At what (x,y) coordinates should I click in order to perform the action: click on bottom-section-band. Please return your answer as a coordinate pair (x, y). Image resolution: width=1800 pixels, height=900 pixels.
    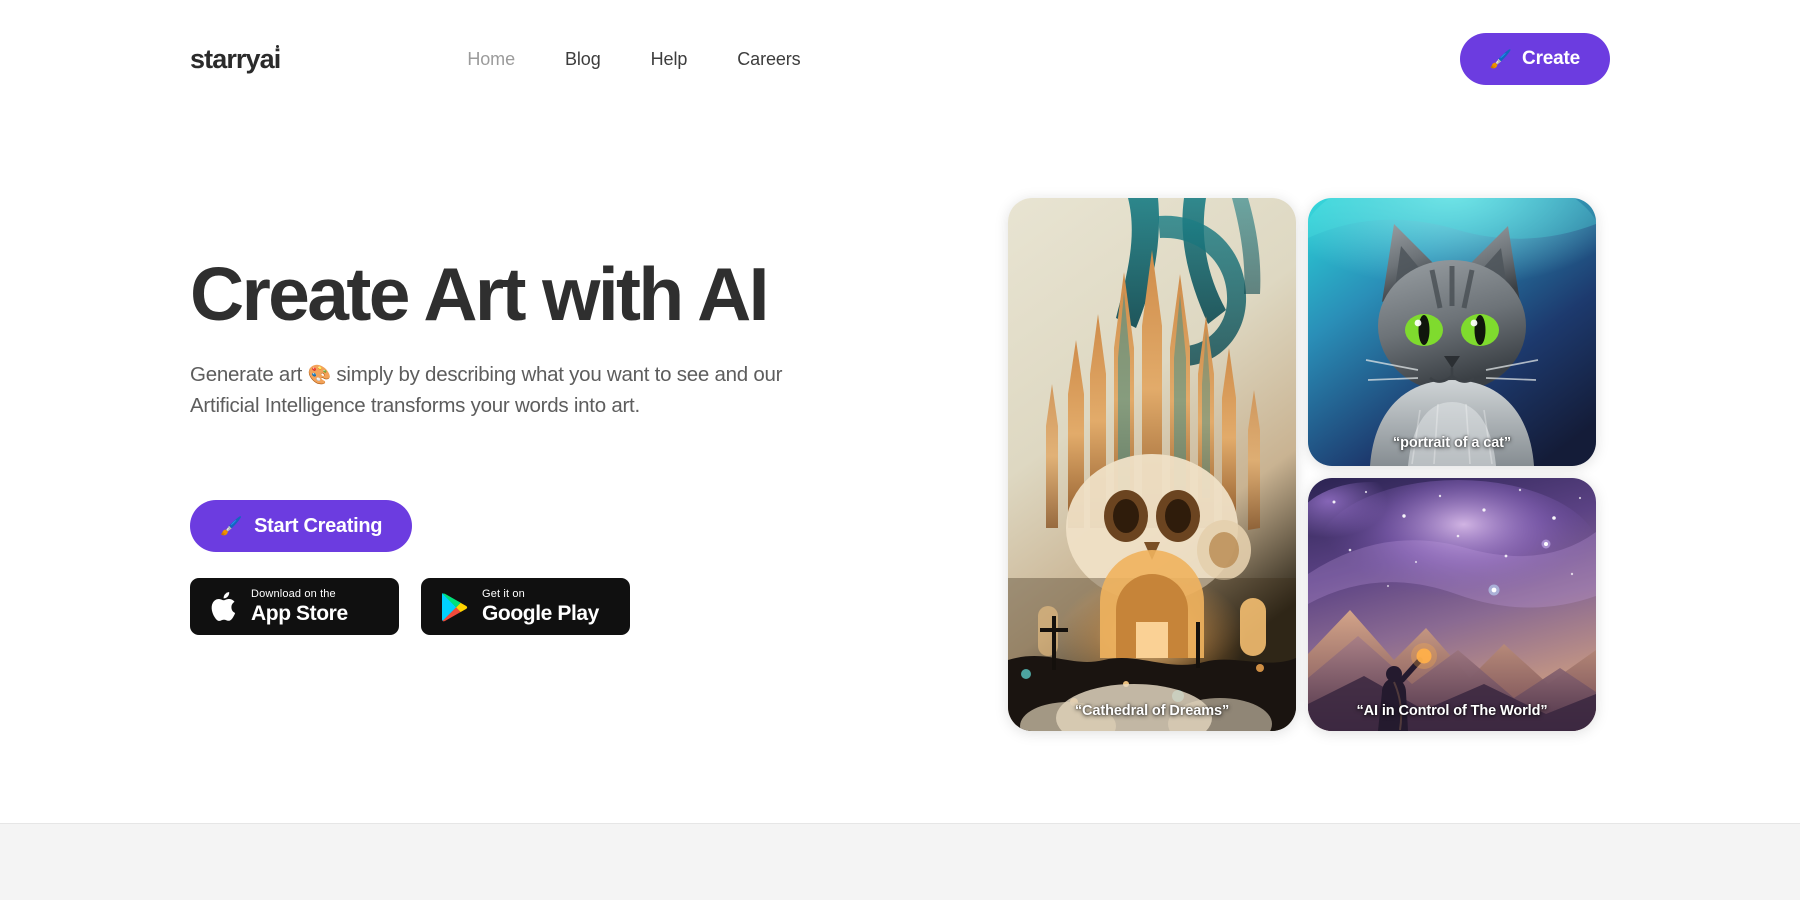
    Looking at the image, I should click on (900, 861).